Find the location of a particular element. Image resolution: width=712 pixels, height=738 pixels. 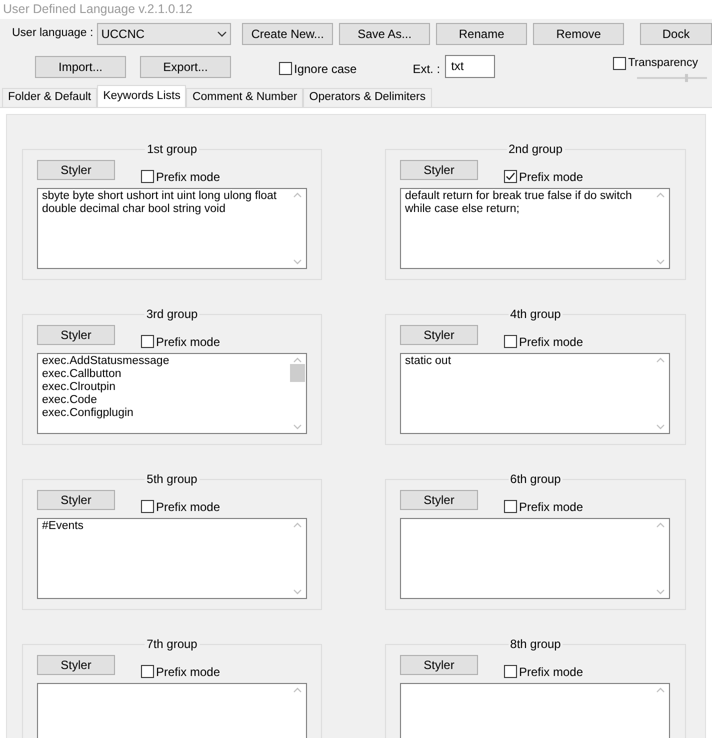

toolbar-button: Dock is located at coordinates (676, 33).